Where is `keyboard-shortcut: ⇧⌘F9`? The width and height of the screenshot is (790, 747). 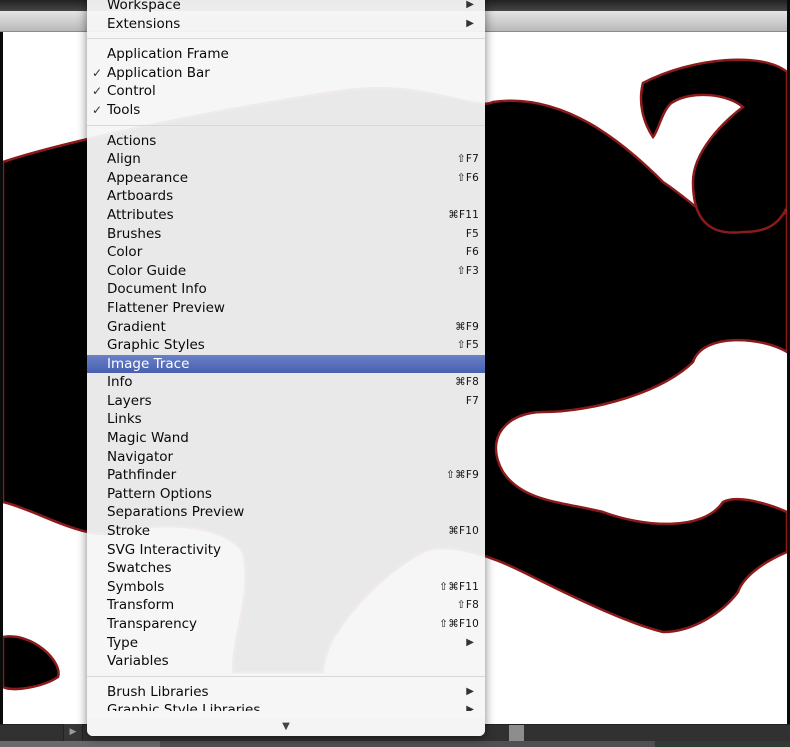 keyboard-shortcut: ⇧⌘F9 is located at coordinates (462, 475).